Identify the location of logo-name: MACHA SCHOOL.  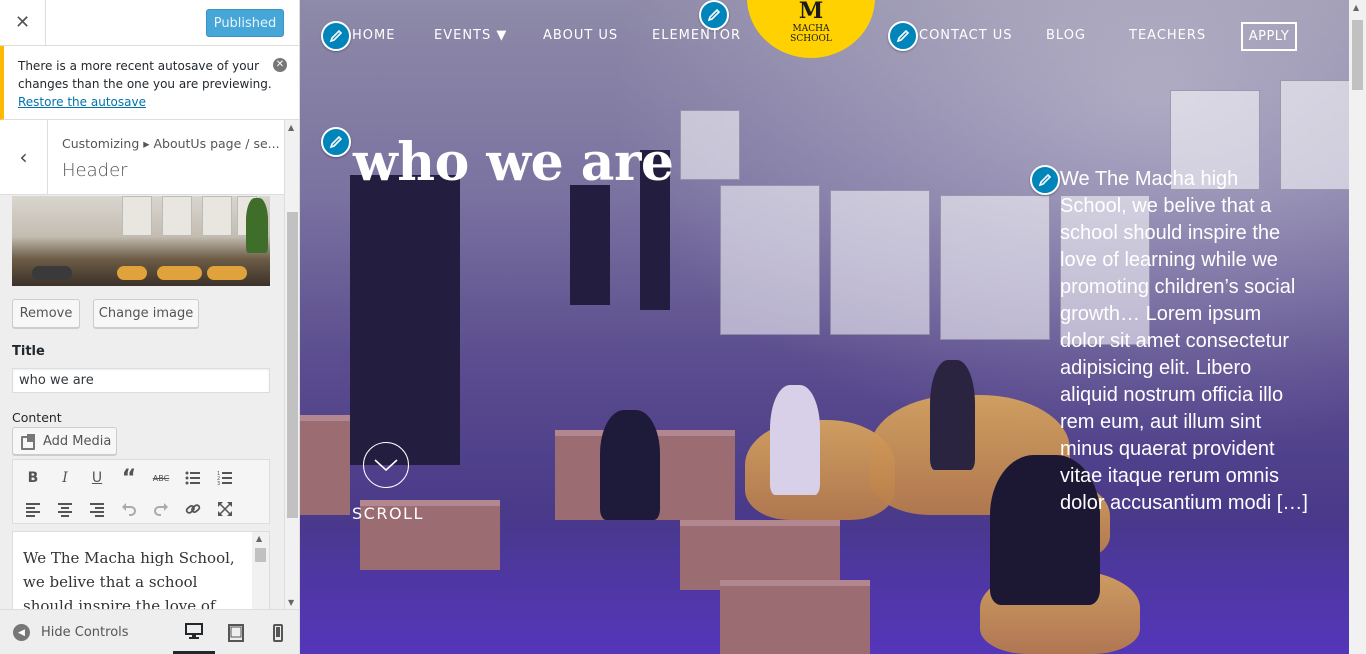
(811, 34).